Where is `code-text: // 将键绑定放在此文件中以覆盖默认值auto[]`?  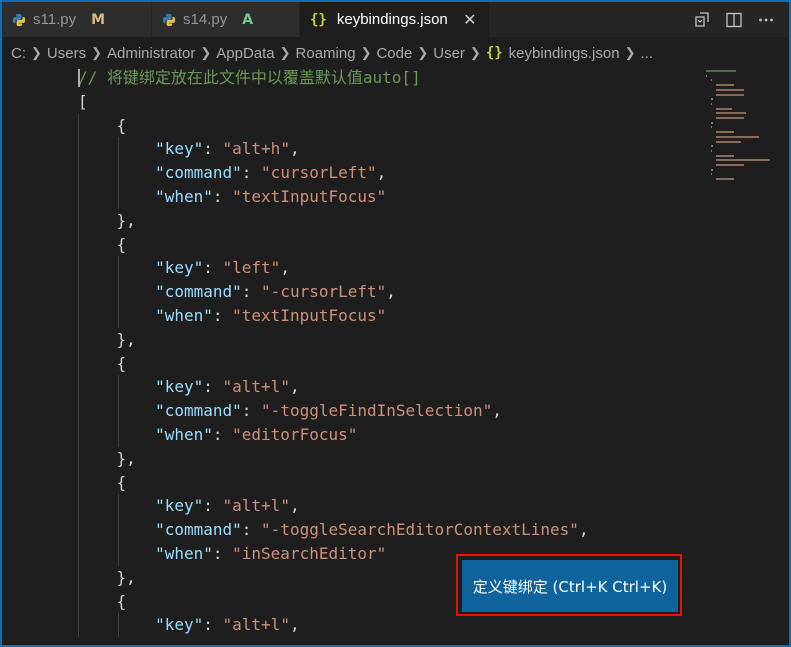 code-text: // 将键绑定放在此文件中以覆盖默认值auto[] is located at coordinates (249, 77).